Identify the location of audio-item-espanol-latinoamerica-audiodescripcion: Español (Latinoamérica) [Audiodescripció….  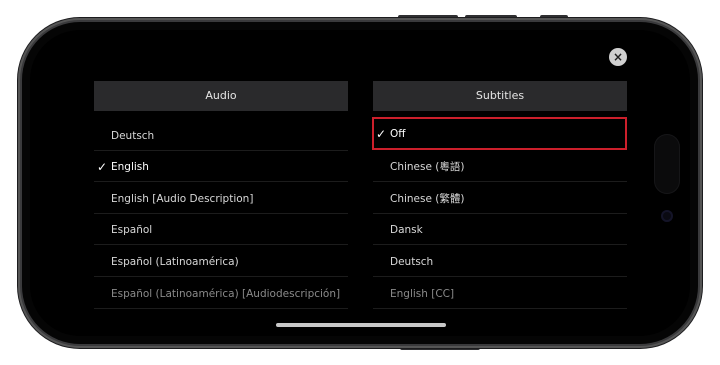
(221, 294).